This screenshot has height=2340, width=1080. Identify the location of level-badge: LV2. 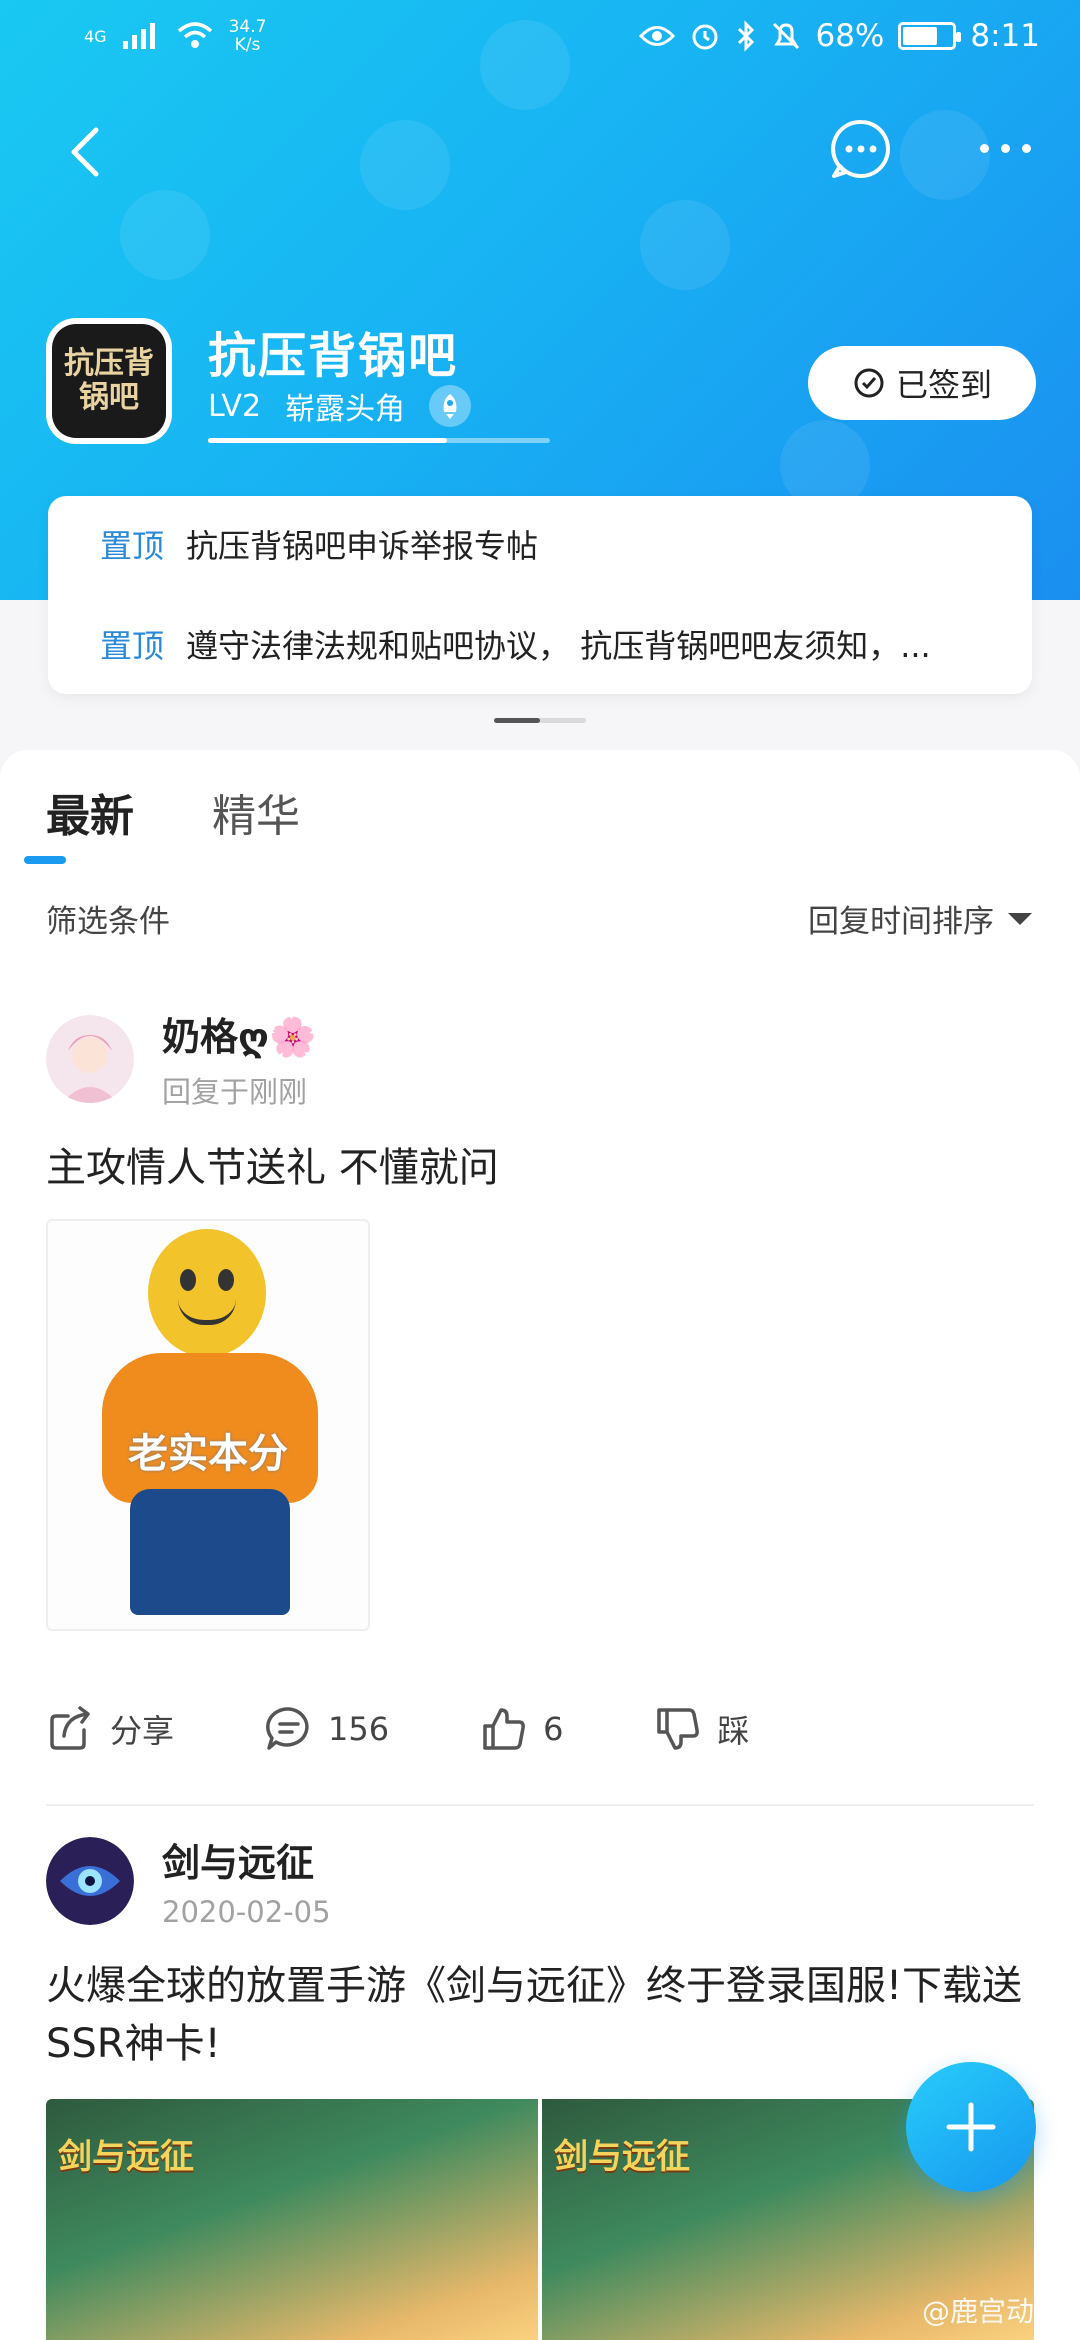
(235, 406).